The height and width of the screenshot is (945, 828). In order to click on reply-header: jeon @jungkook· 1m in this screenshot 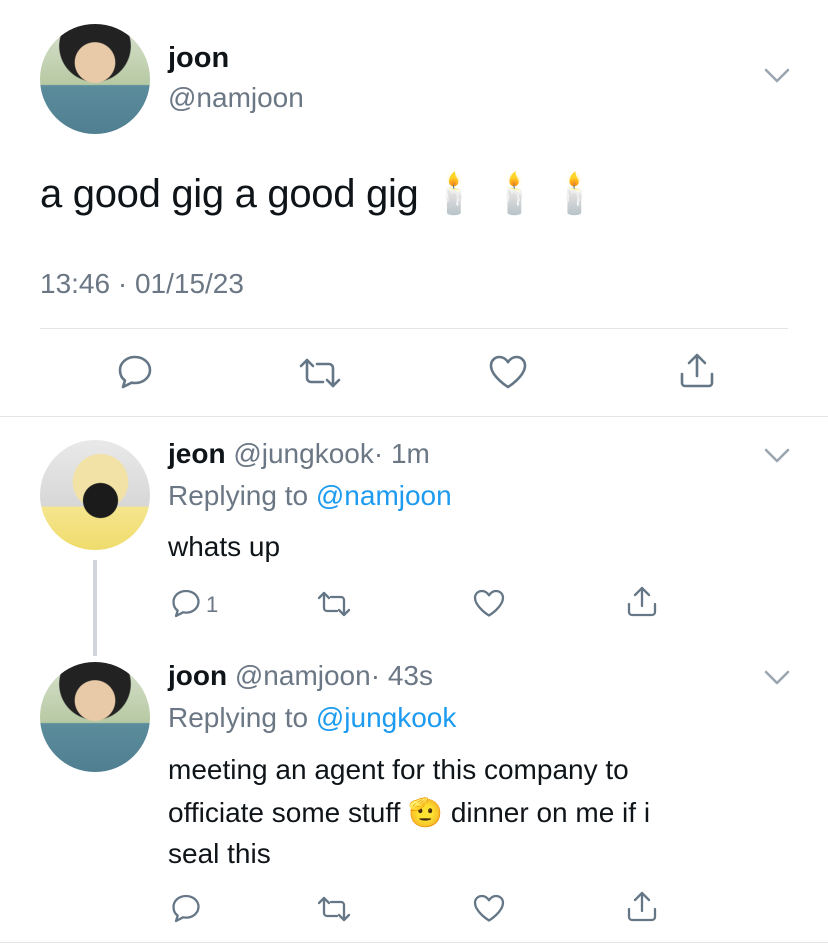, I will do `click(299, 454)`.